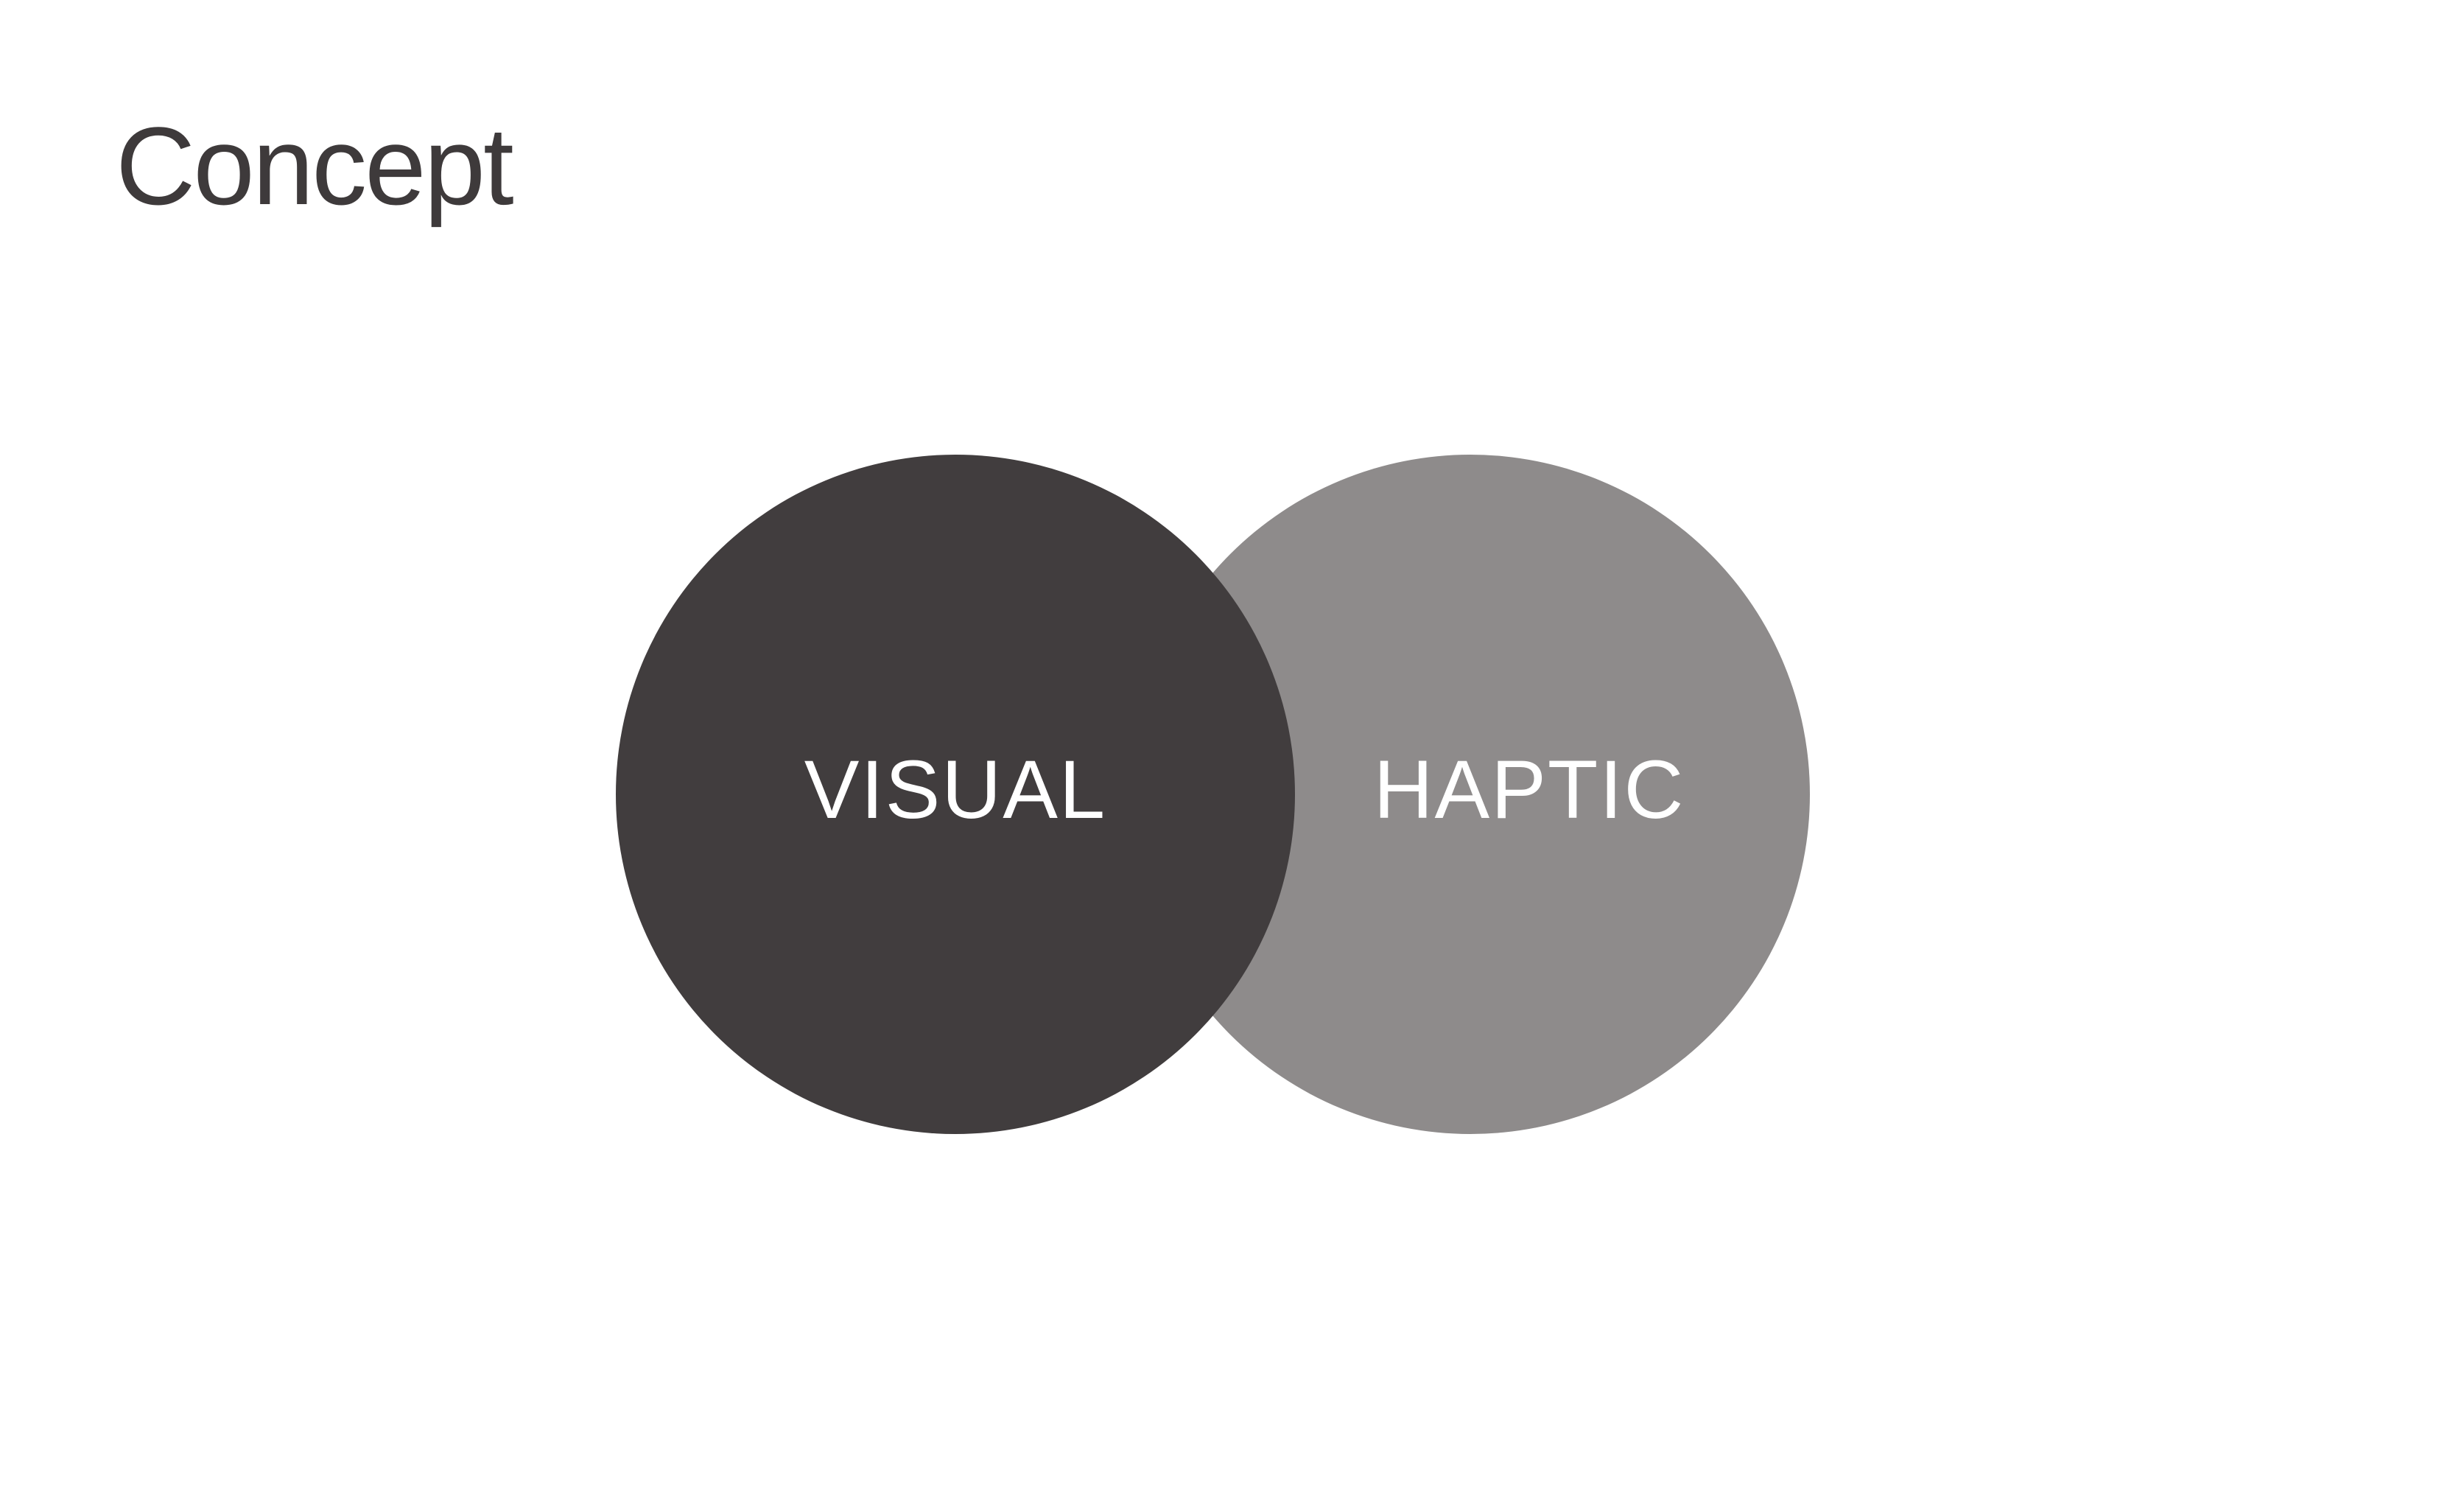  What do you see at coordinates (955, 790) in the screenshot?
I see `visual-label: VISUAL` at bounding box center [955, 790].